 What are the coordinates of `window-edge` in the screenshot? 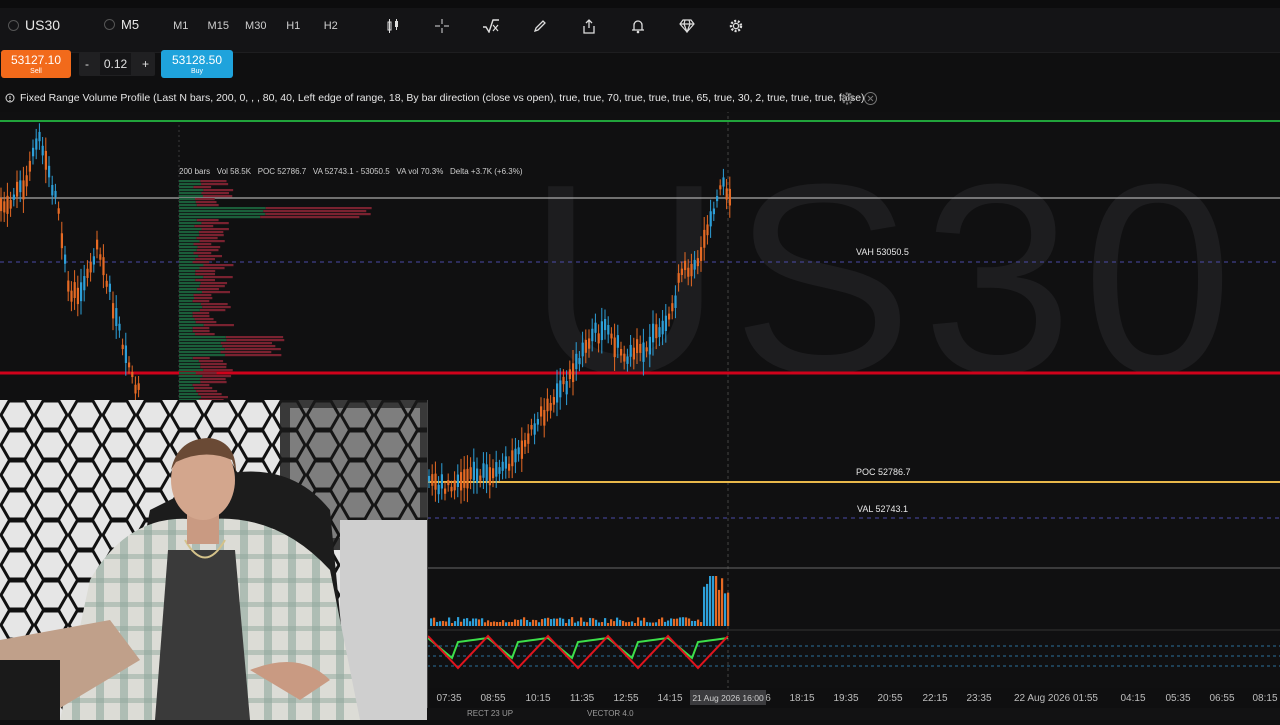 It's located at (640, 4).